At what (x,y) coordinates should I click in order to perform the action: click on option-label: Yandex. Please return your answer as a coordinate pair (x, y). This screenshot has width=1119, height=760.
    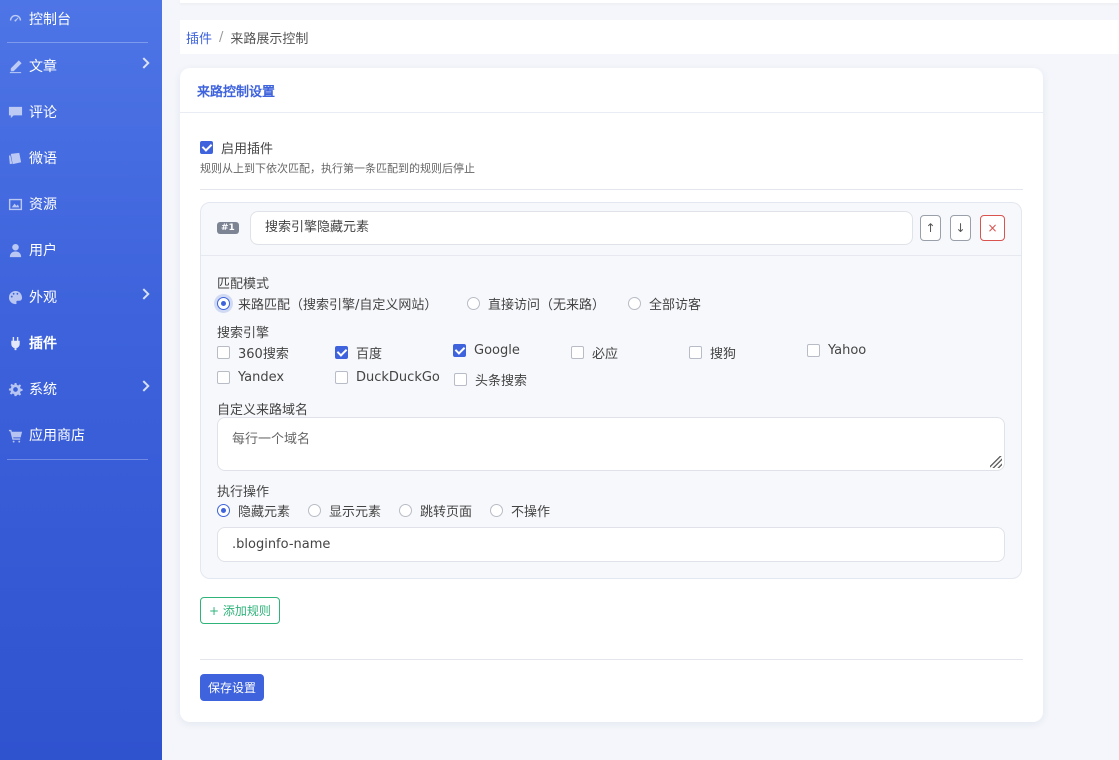
    Looking at the image, I should click on (261, 377).